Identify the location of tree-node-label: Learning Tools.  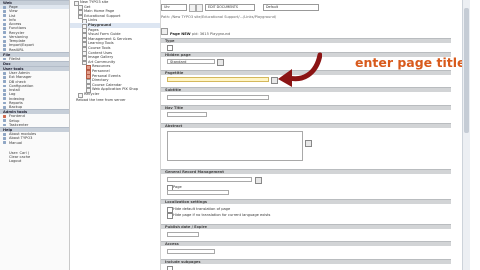
(101, 43).